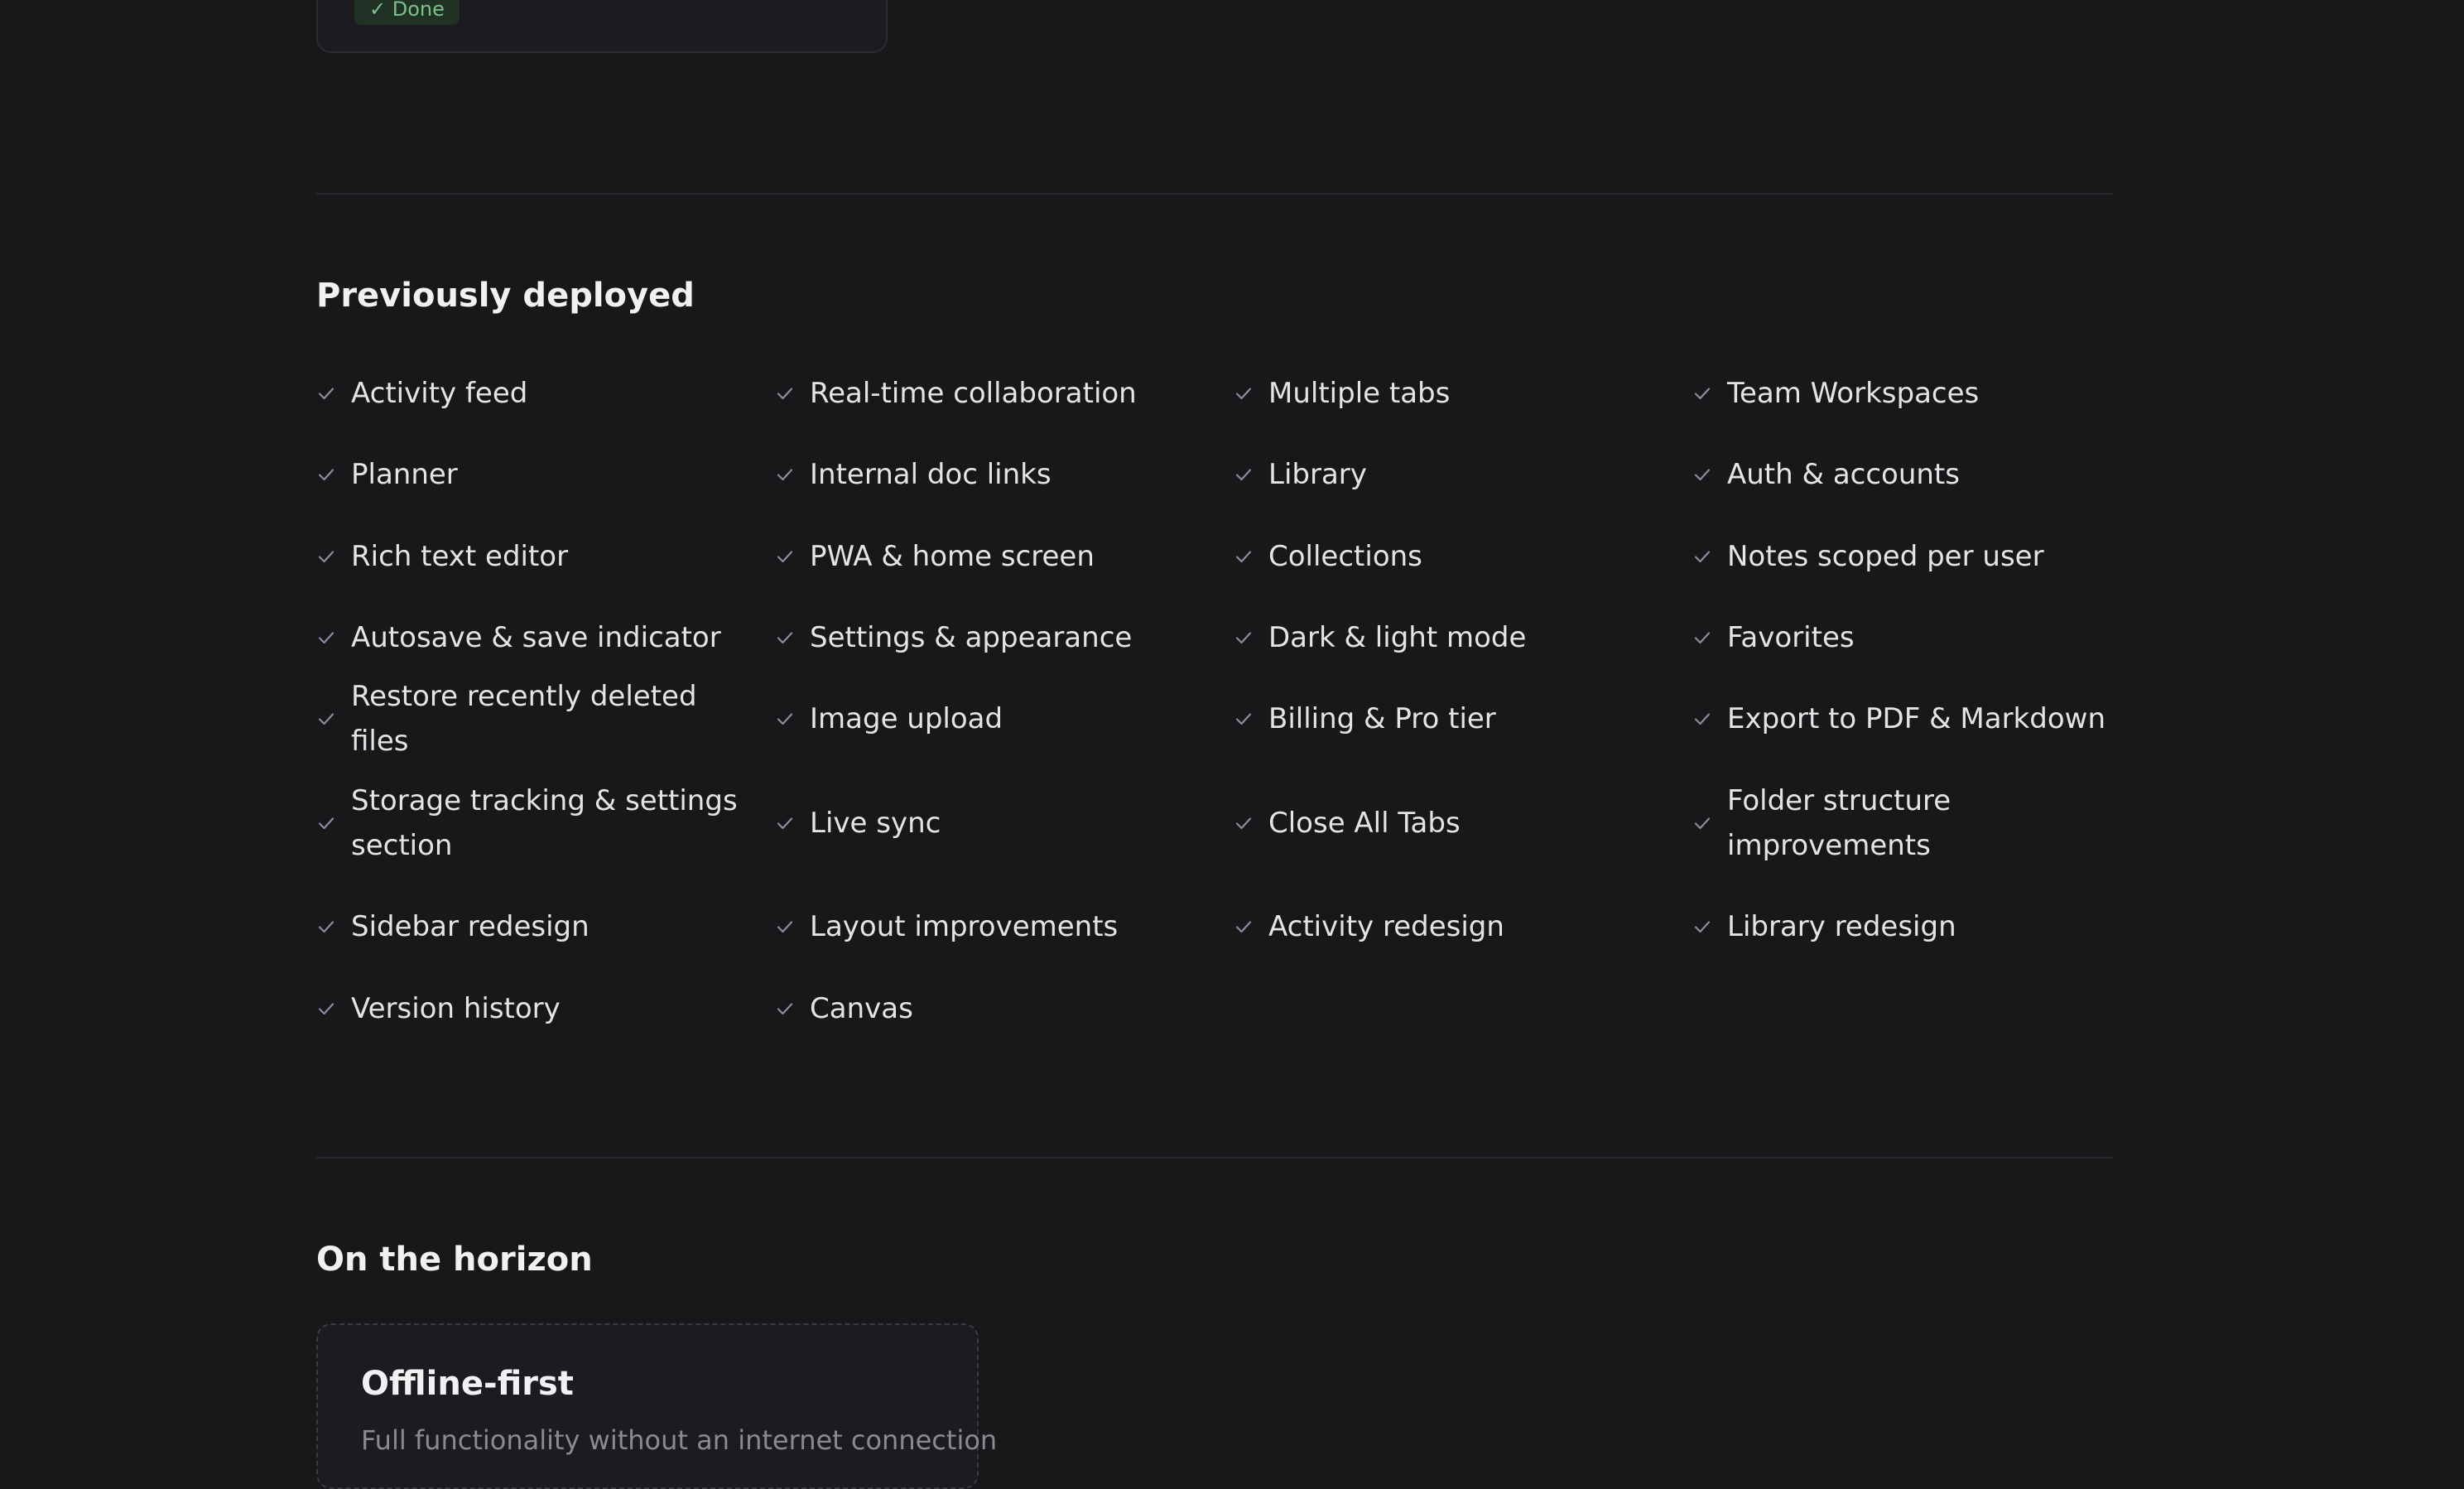 The height and width of the screenshot is (1489, 2464). I want to click on deployed-feature-item: Export to PDF & Markdown, so click(1908, 718).